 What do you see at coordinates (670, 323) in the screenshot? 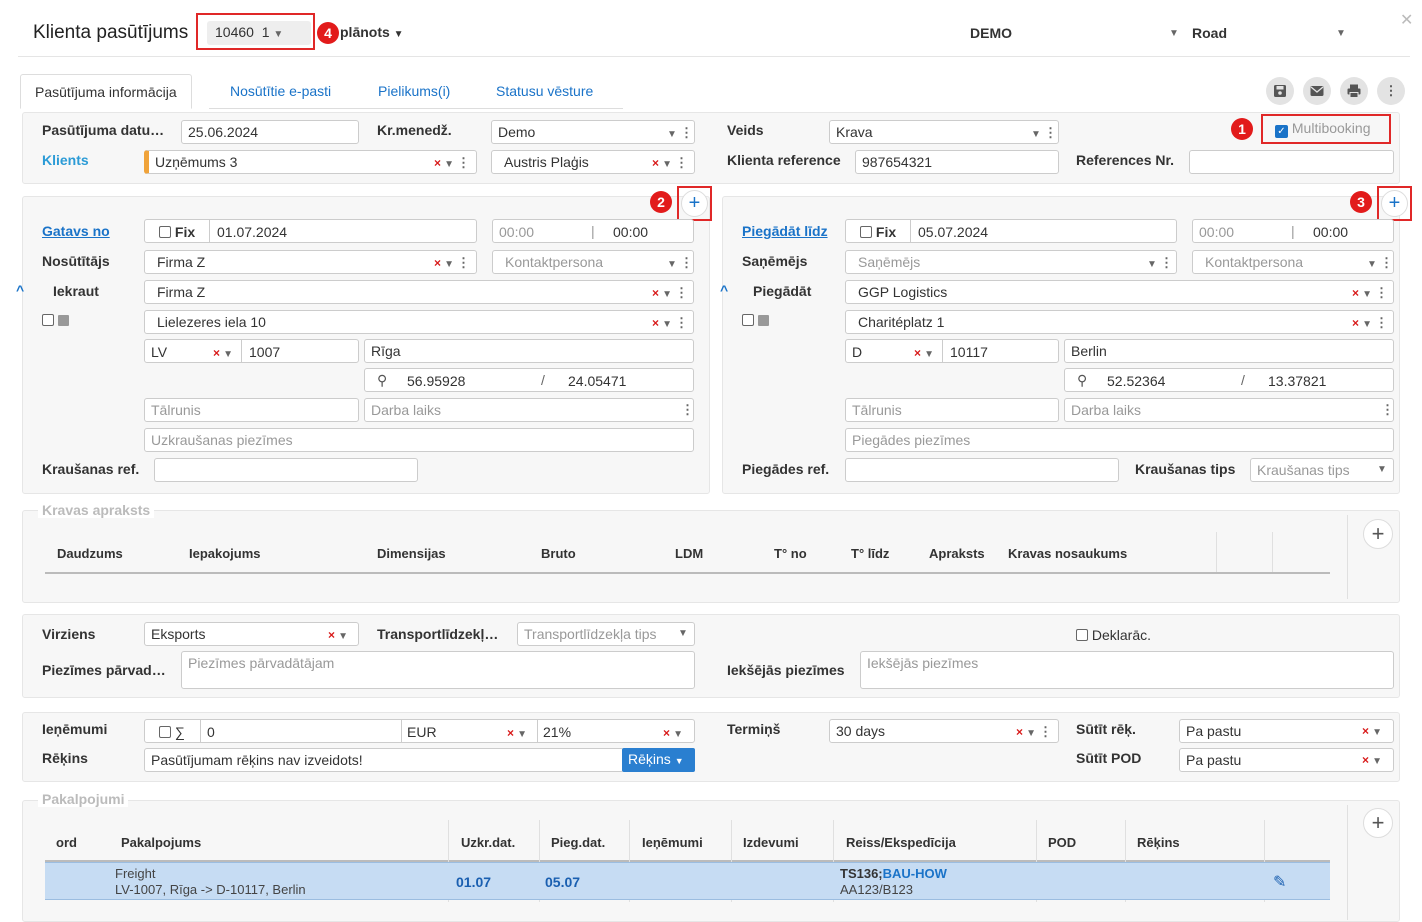
I see `pickup-address-controls: × ▼ ⋮` at bounding box center [670, 323].